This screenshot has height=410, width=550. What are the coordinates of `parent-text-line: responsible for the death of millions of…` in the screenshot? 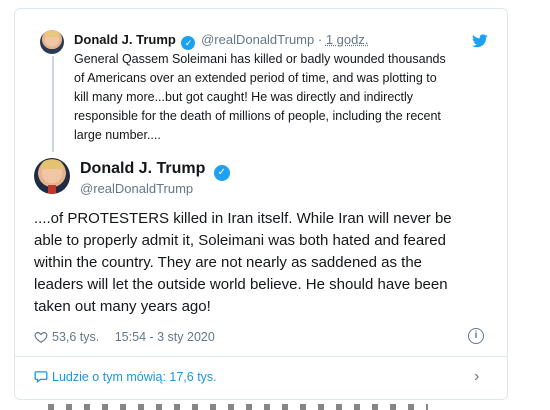 It's located at (257, 116).